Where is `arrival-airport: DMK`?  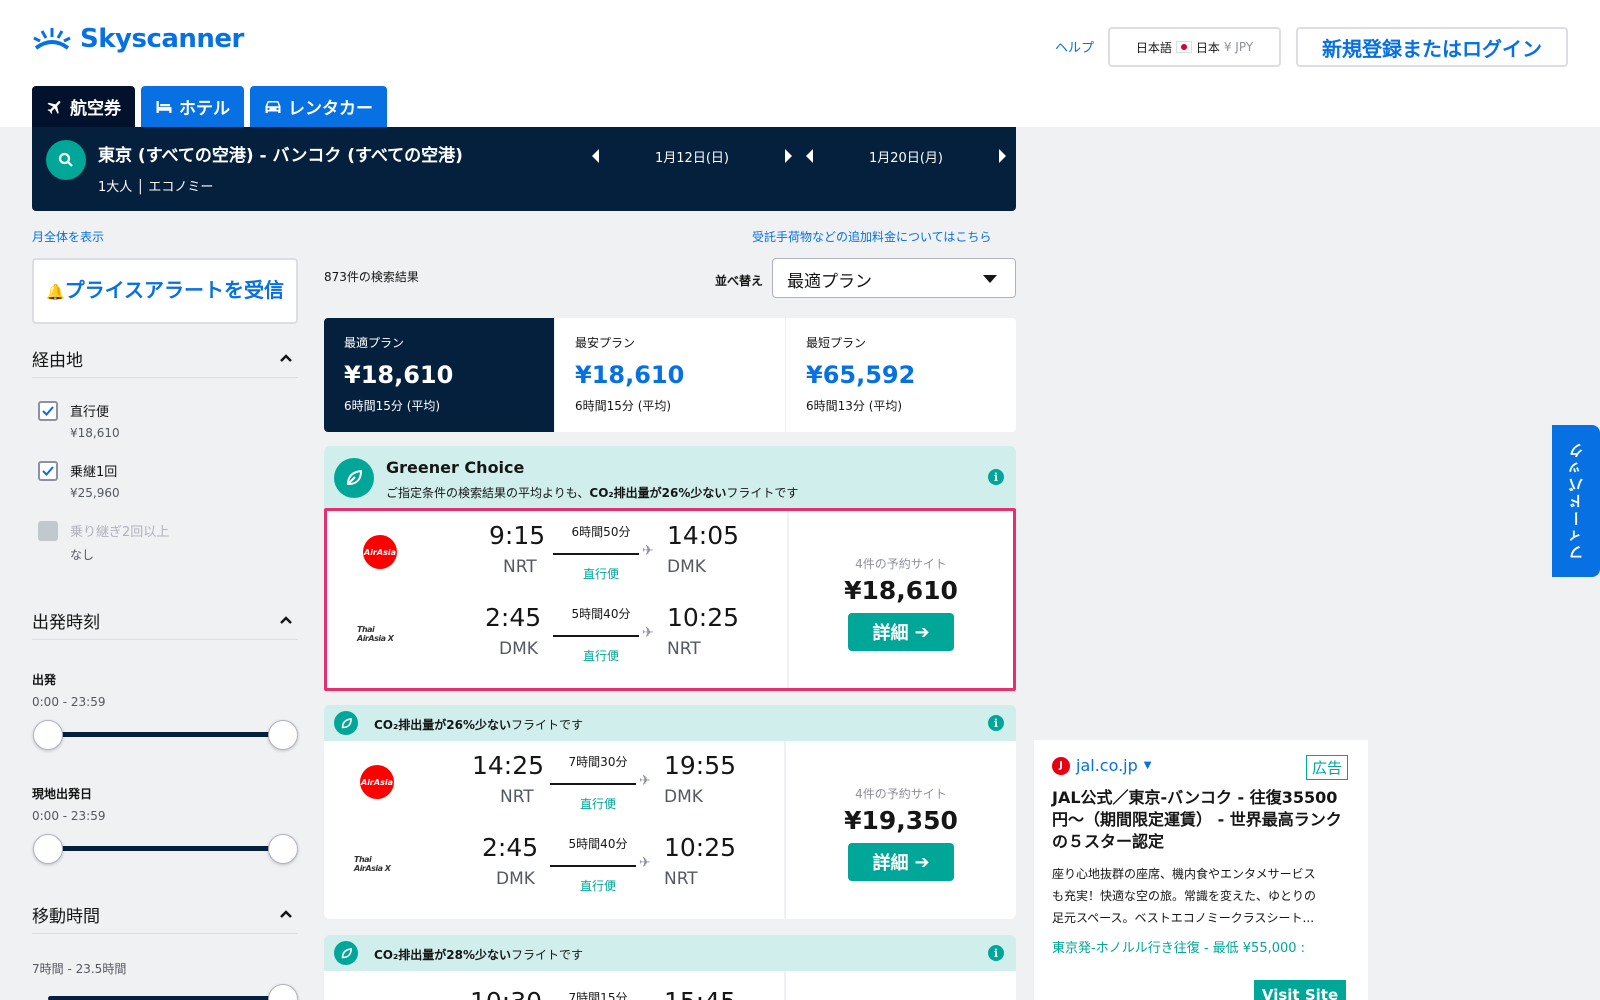 arrival-airport: DMK is located at coordinates (683, 797).